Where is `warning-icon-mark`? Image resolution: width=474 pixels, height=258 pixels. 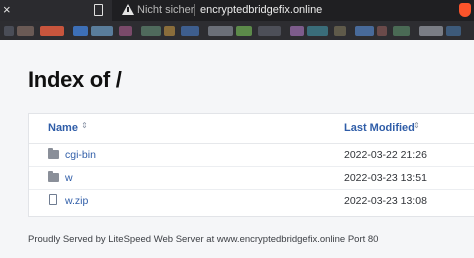 warning-icon-mark is located at coordinates (128, 9).